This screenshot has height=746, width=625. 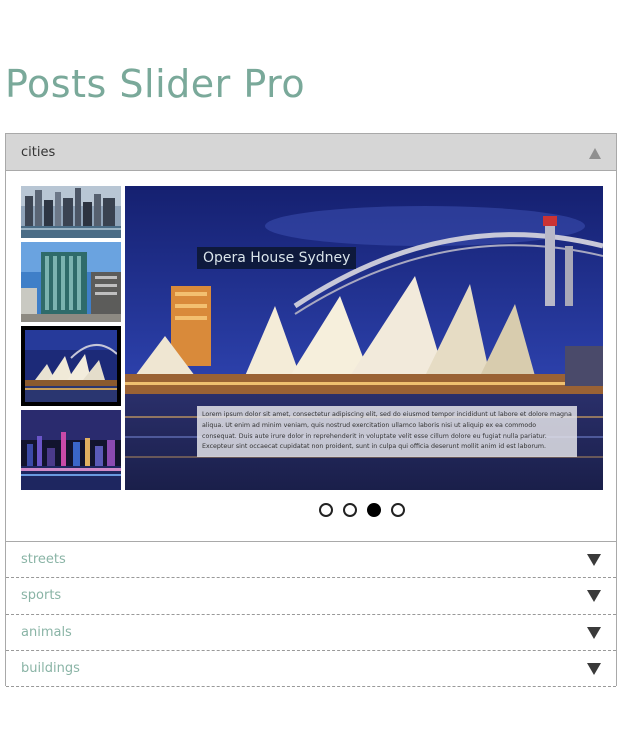 I want to click on accordion-item-sports: sports, so click(x=311, y=595).